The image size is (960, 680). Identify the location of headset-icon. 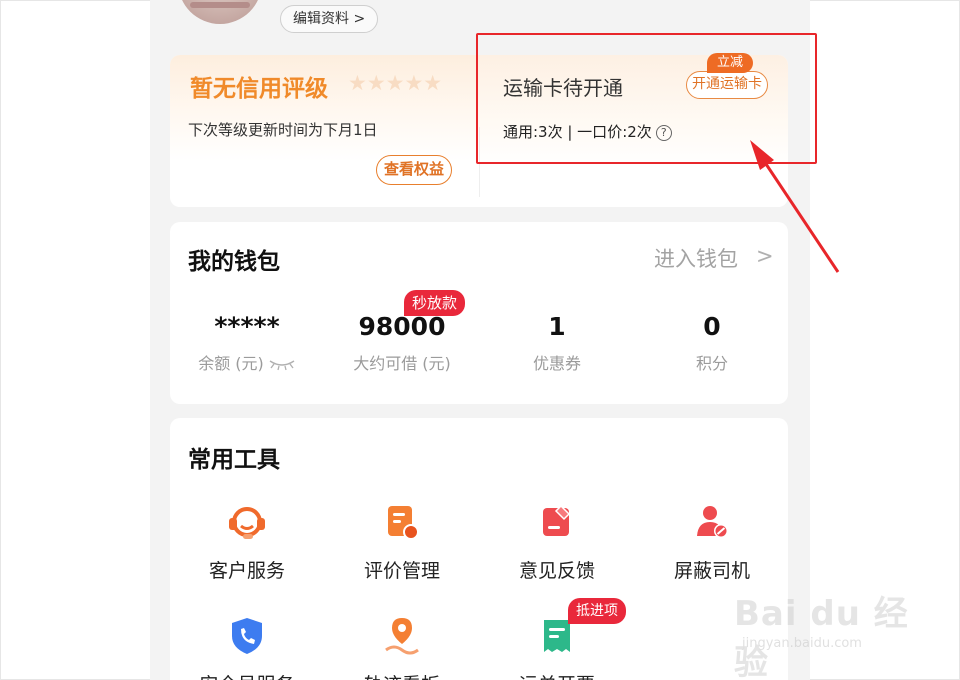
(247, 523).